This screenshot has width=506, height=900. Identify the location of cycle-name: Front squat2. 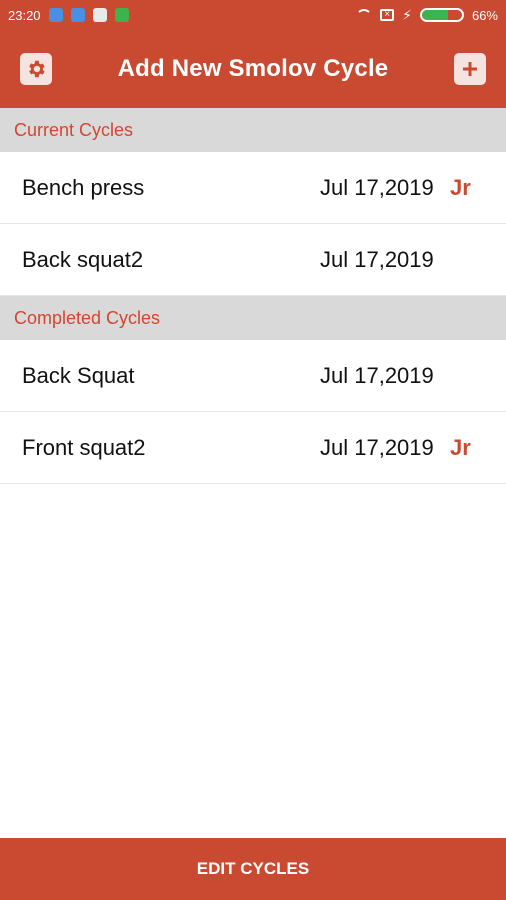
(84, 447).